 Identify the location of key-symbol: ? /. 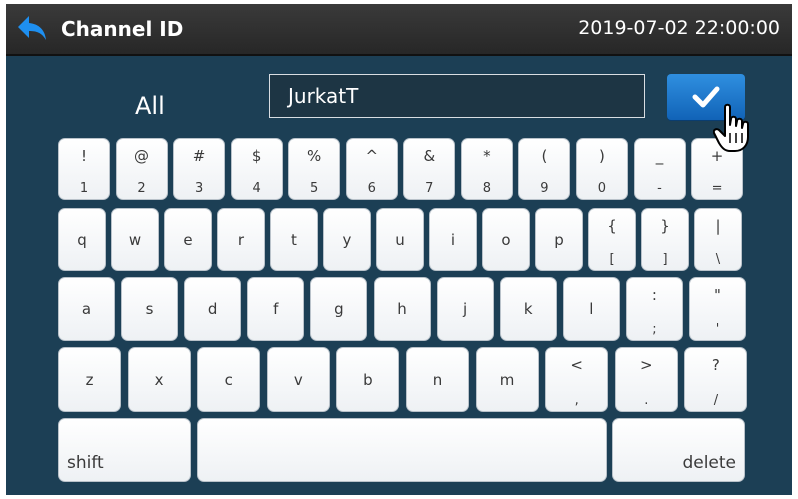
(716, 379).